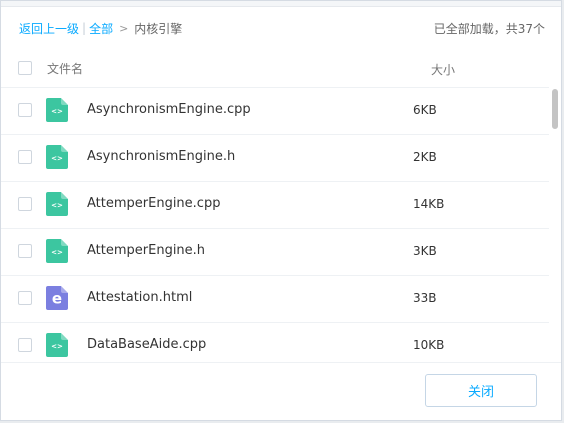 Image resolution: width=564 pixels, height=423 pixels. What do you see at coordinates (555, 109) in the screenshot?
I see `scrollbar-thumb` at bounding box center [555, 109].